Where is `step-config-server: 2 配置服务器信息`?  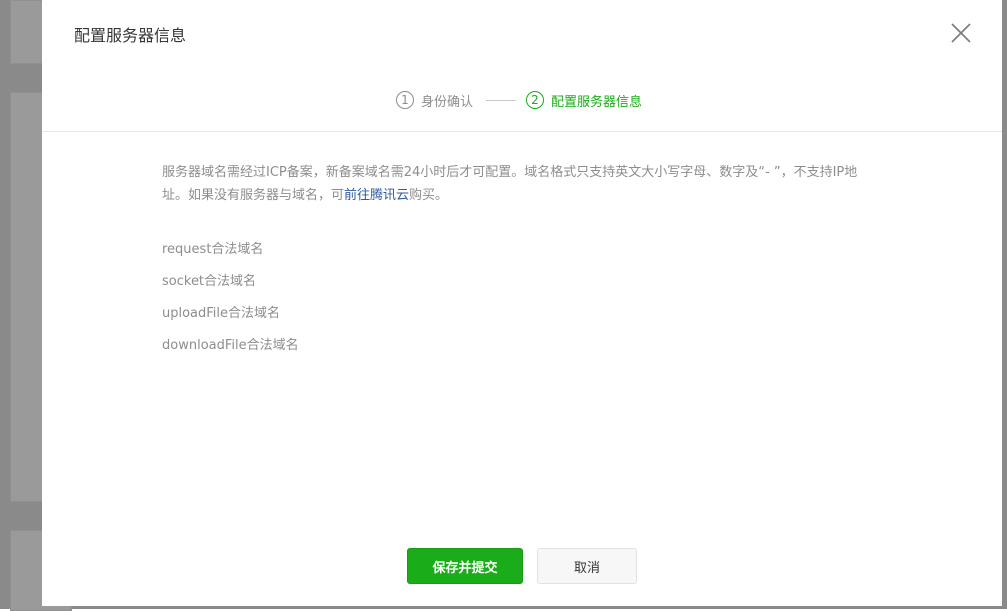
step-config-server: 2 配置服务器信息 is located at coordinates (584, 100).